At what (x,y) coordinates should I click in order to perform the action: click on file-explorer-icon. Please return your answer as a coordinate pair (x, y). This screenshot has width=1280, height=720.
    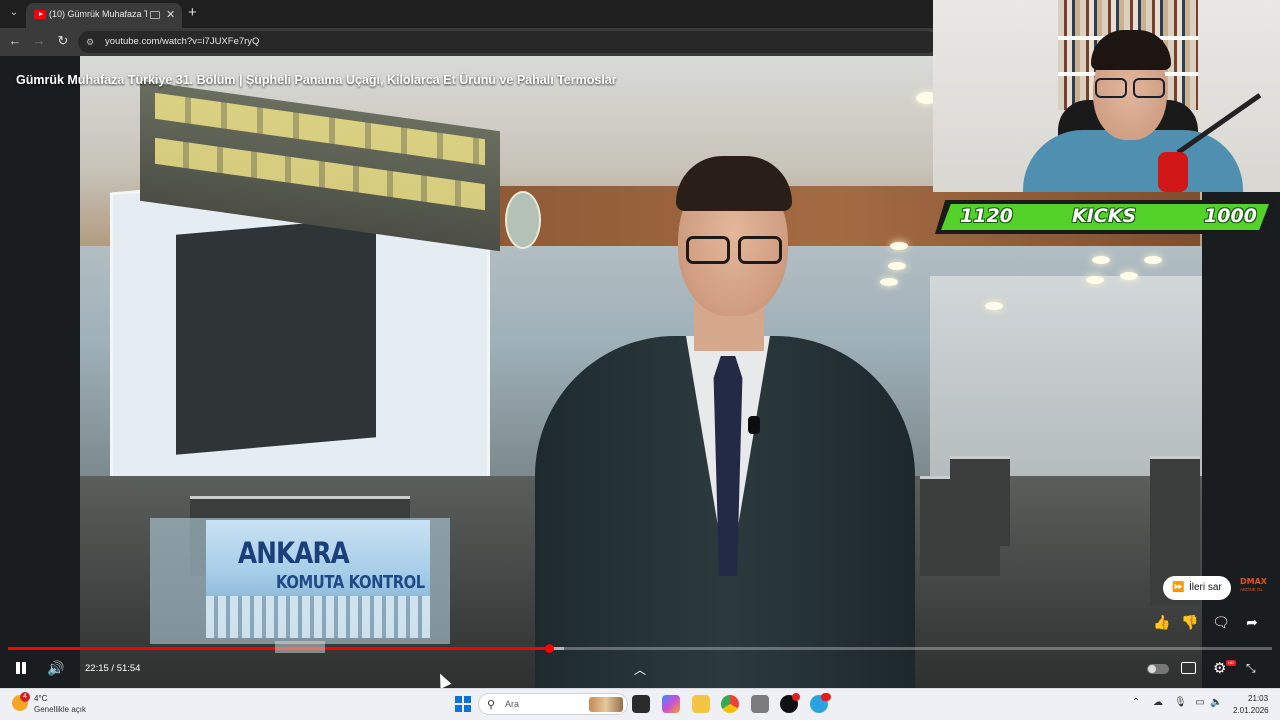
    Looking at the image, I should click on (701, 704).